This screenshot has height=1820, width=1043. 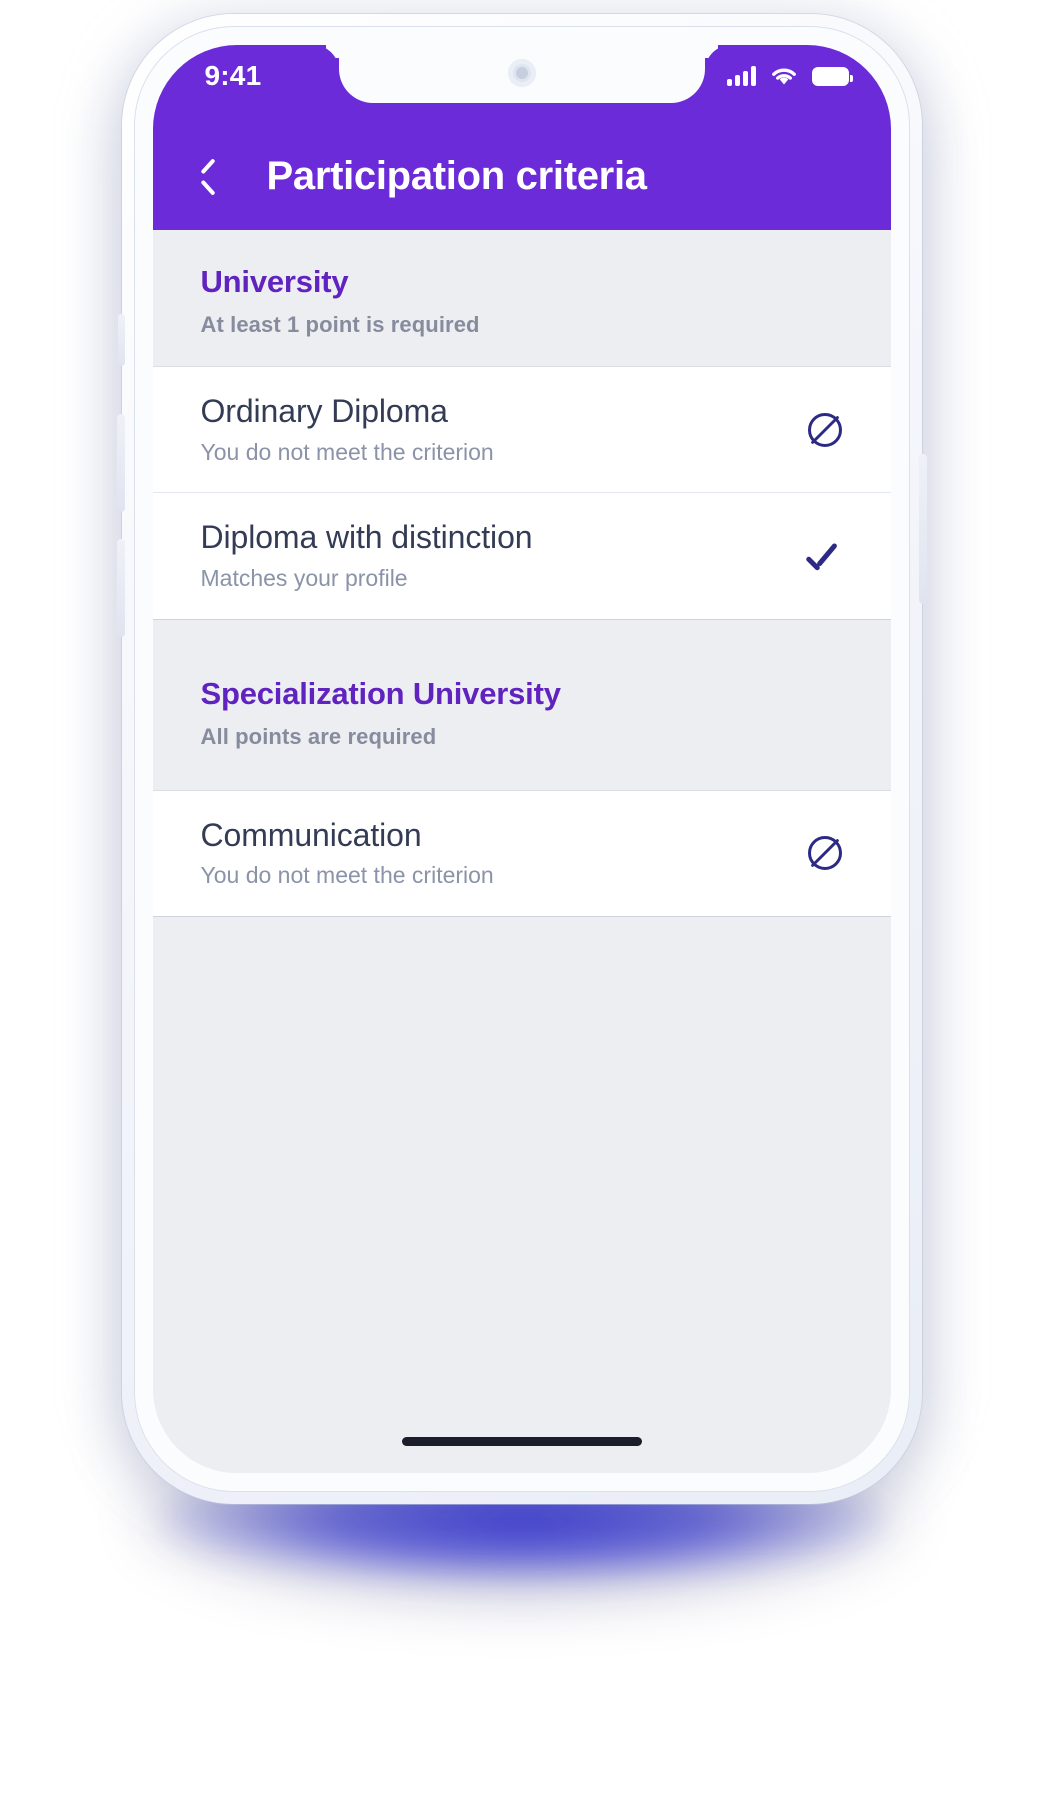 I want to click on silent-switch, so click(x=121, y=340).